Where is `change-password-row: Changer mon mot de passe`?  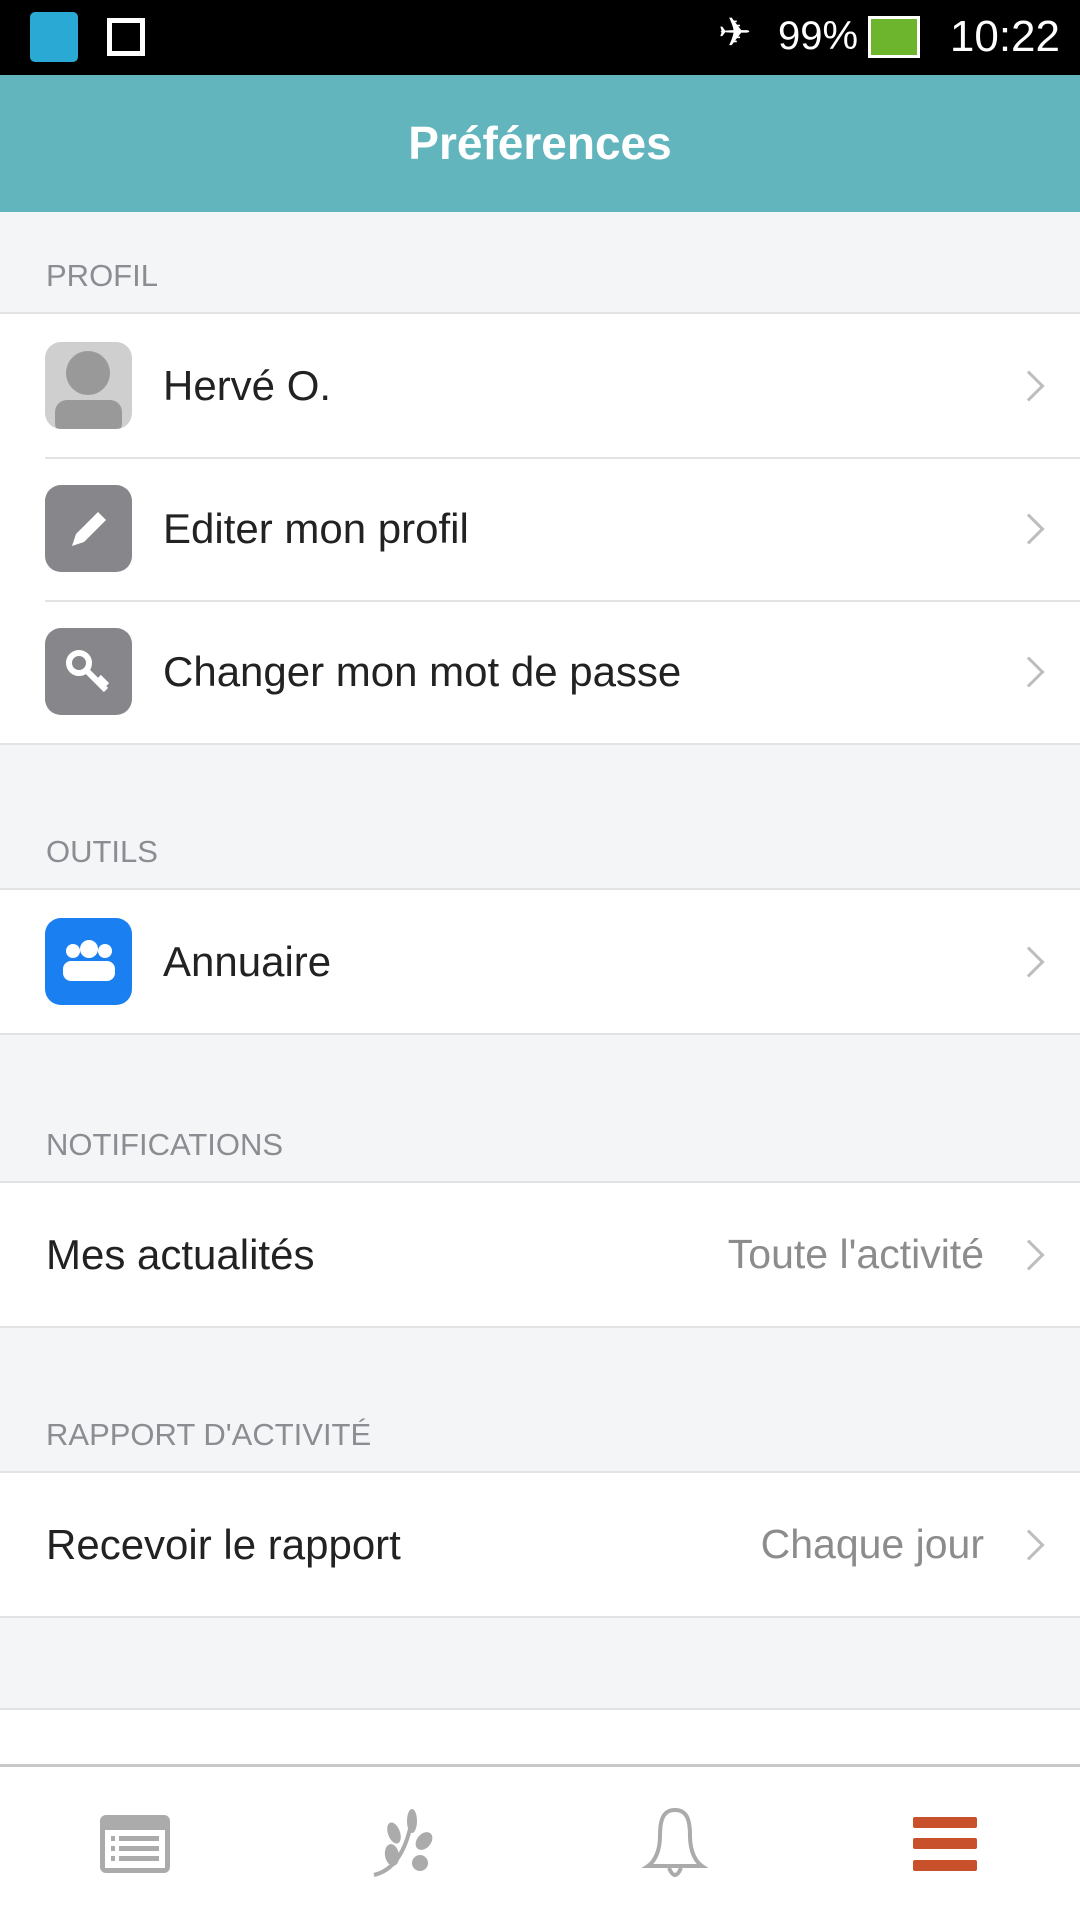
change-password-row: Changer mon mot de passe is located at coordinates (540, 671).